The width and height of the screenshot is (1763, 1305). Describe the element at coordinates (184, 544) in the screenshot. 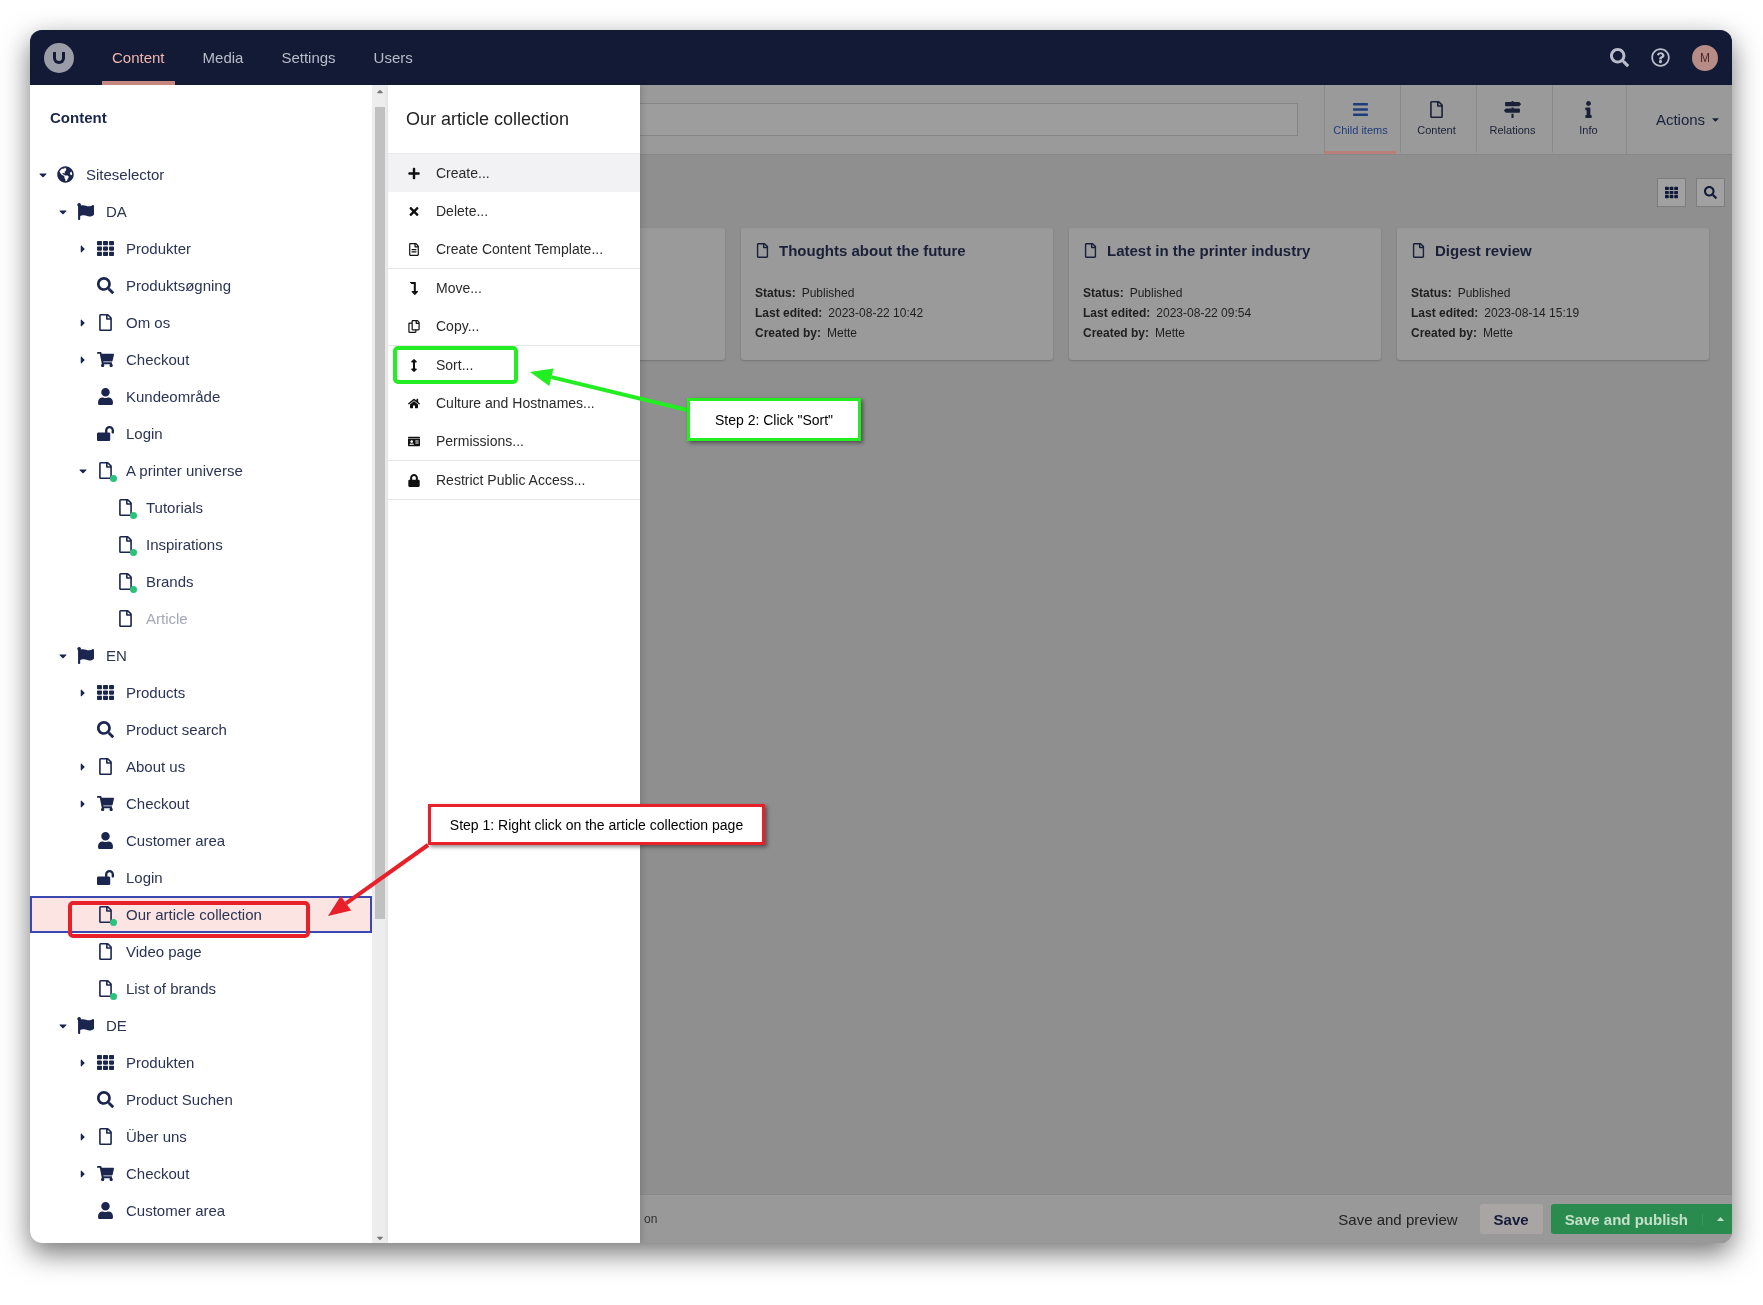

I see `tree-item-label: Inspirations` at that location.